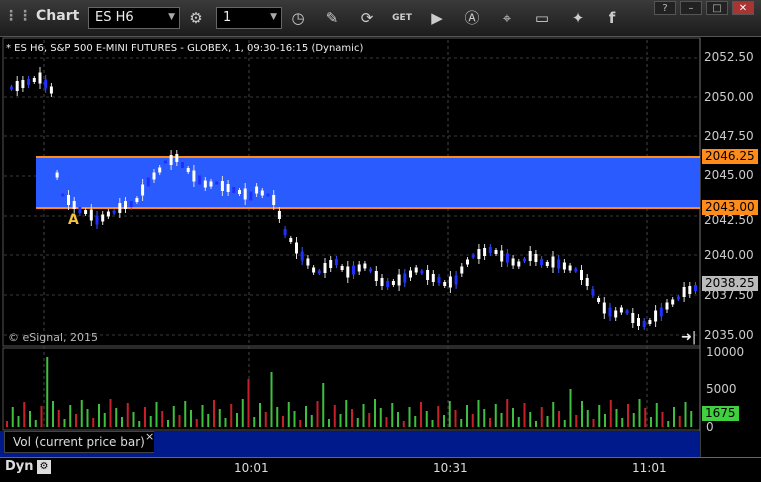 Image resolution: width=761 pixels, height=482 pixels. What do you see at coordinates (73, 220) in the screenshot?
I see `marker-a: A` at bounding box center [73, 220].